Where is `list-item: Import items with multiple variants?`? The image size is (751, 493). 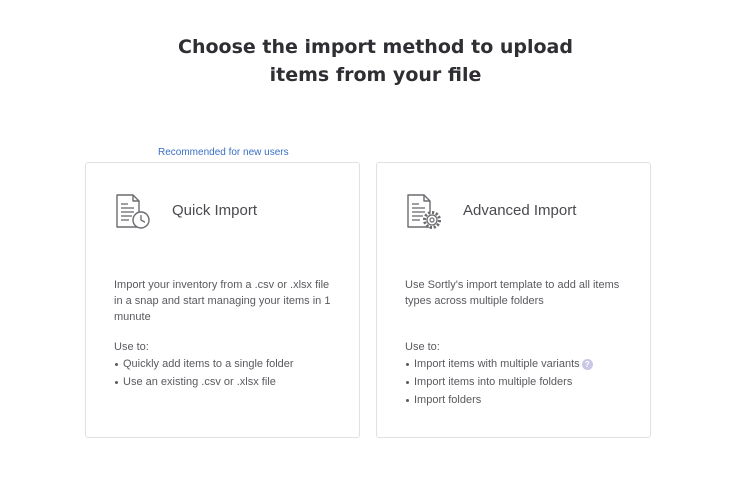 list-item: Import items with multiple variants? is located at coordinates (499, 364).